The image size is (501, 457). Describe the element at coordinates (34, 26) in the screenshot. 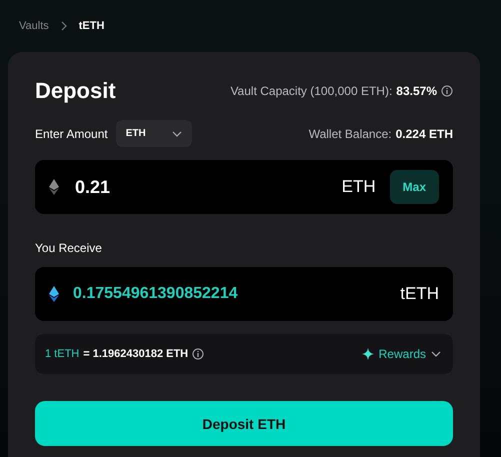

I see `breadcrumb-link: Vaults` at that location.